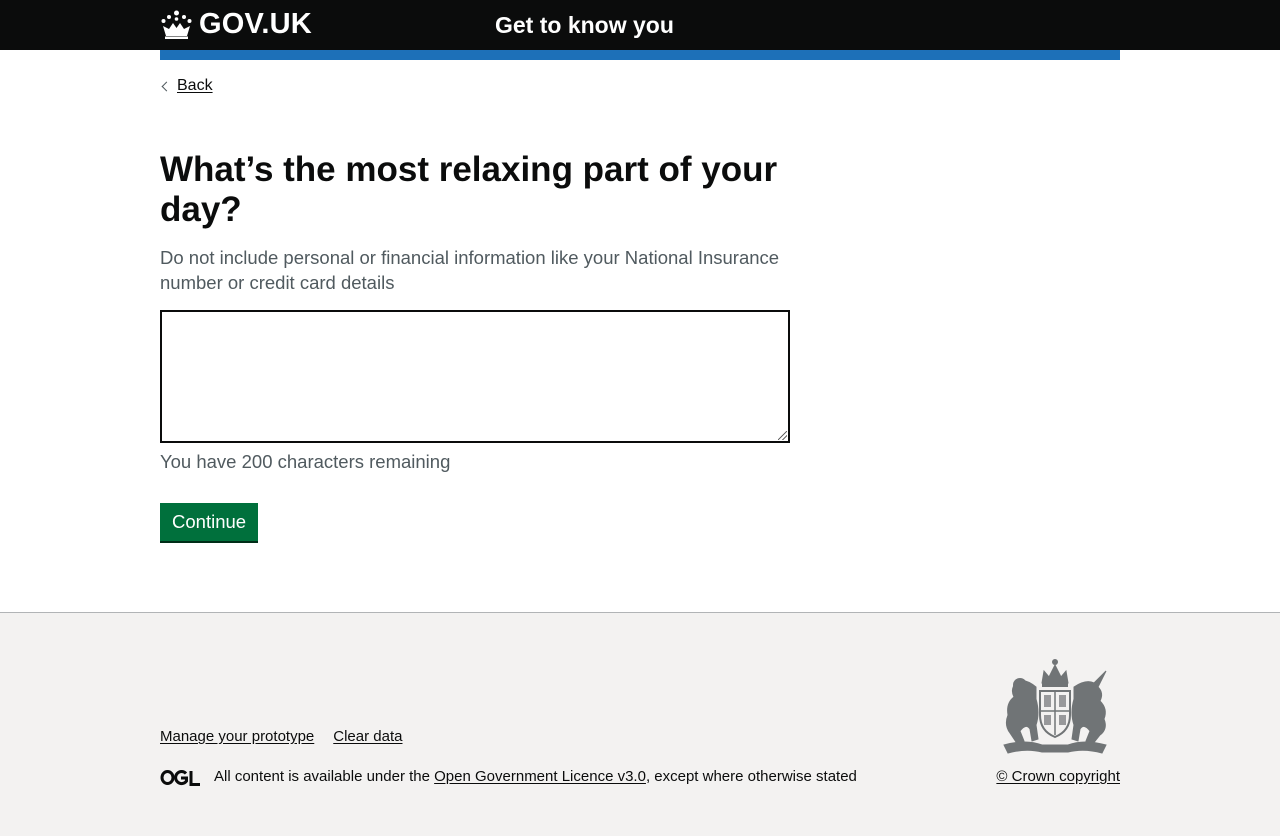 The height and width of the screenshot is (836, 1280). I want to click on back-link: Back, so click(186, 86).